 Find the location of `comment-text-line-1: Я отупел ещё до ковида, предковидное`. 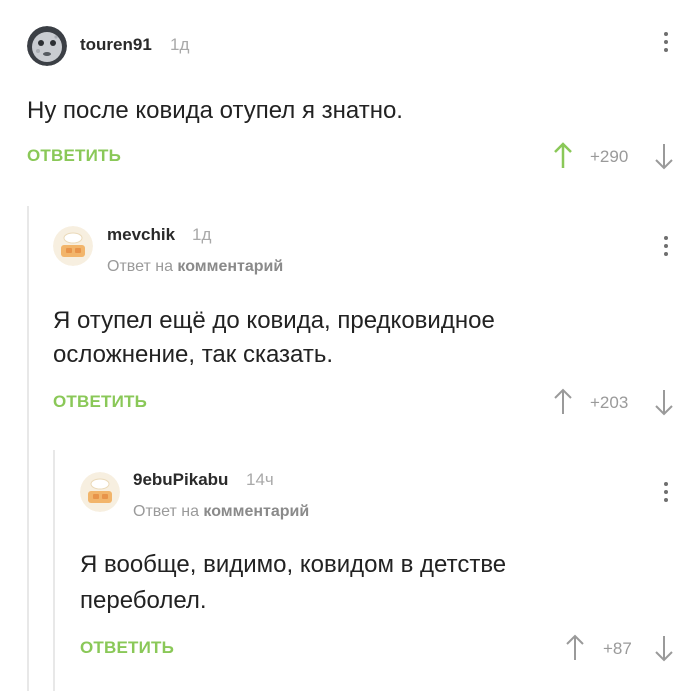

comment-text-line-1: Я отупел ещё до ковида, предковидное is located at coordinates (274, 320).